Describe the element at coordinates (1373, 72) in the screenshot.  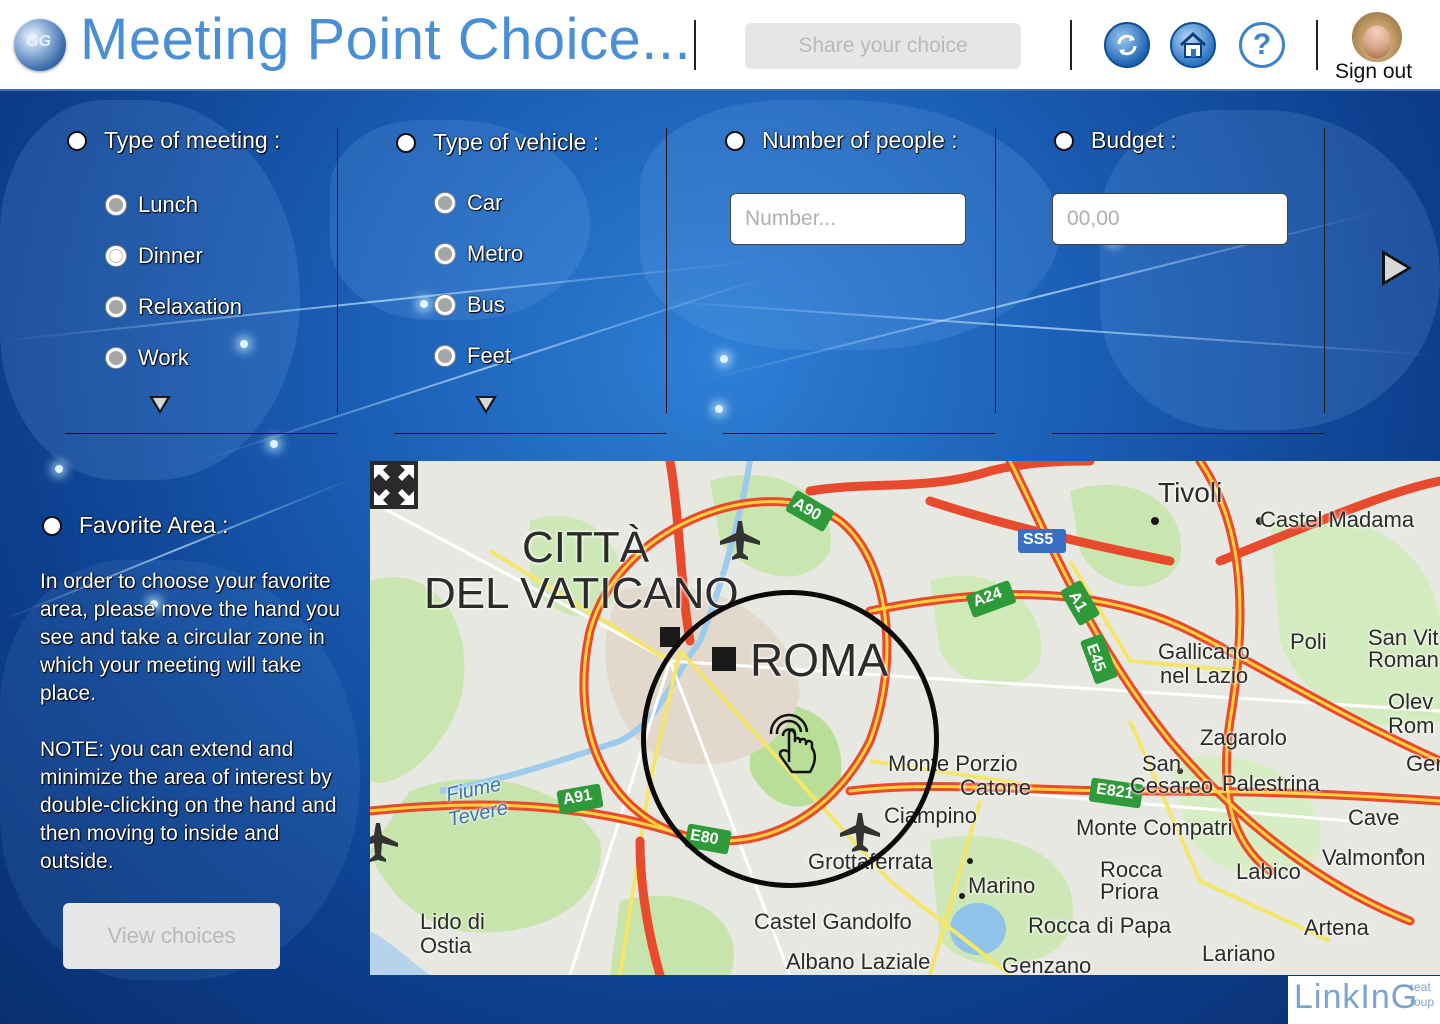
I see `sign-out-link: Sign out` at that location.